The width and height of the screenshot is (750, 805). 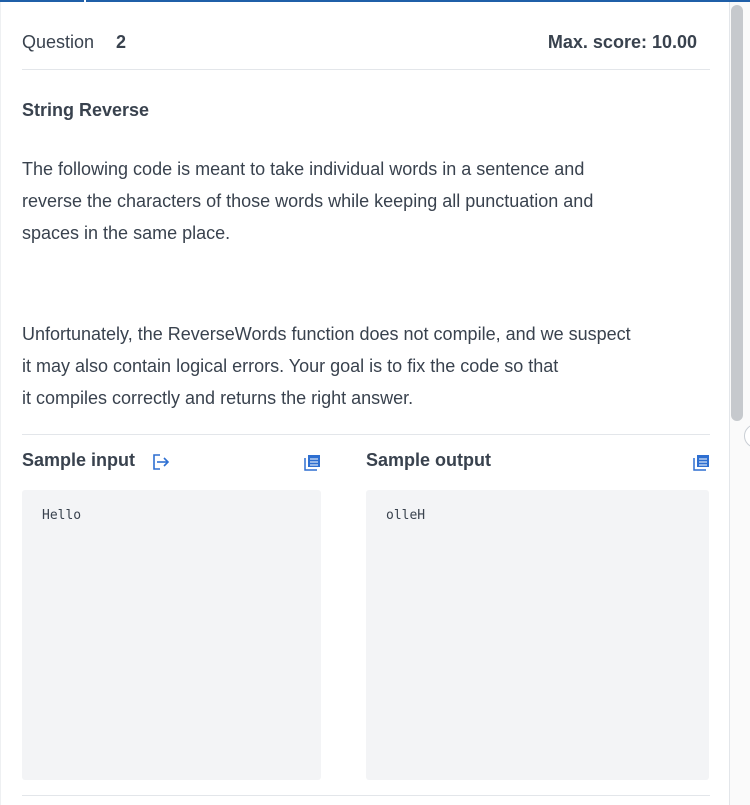 What do you see at coordinates (366, 69) in the screenshot?
I see `header-divider` at bounding box center [366, 69].